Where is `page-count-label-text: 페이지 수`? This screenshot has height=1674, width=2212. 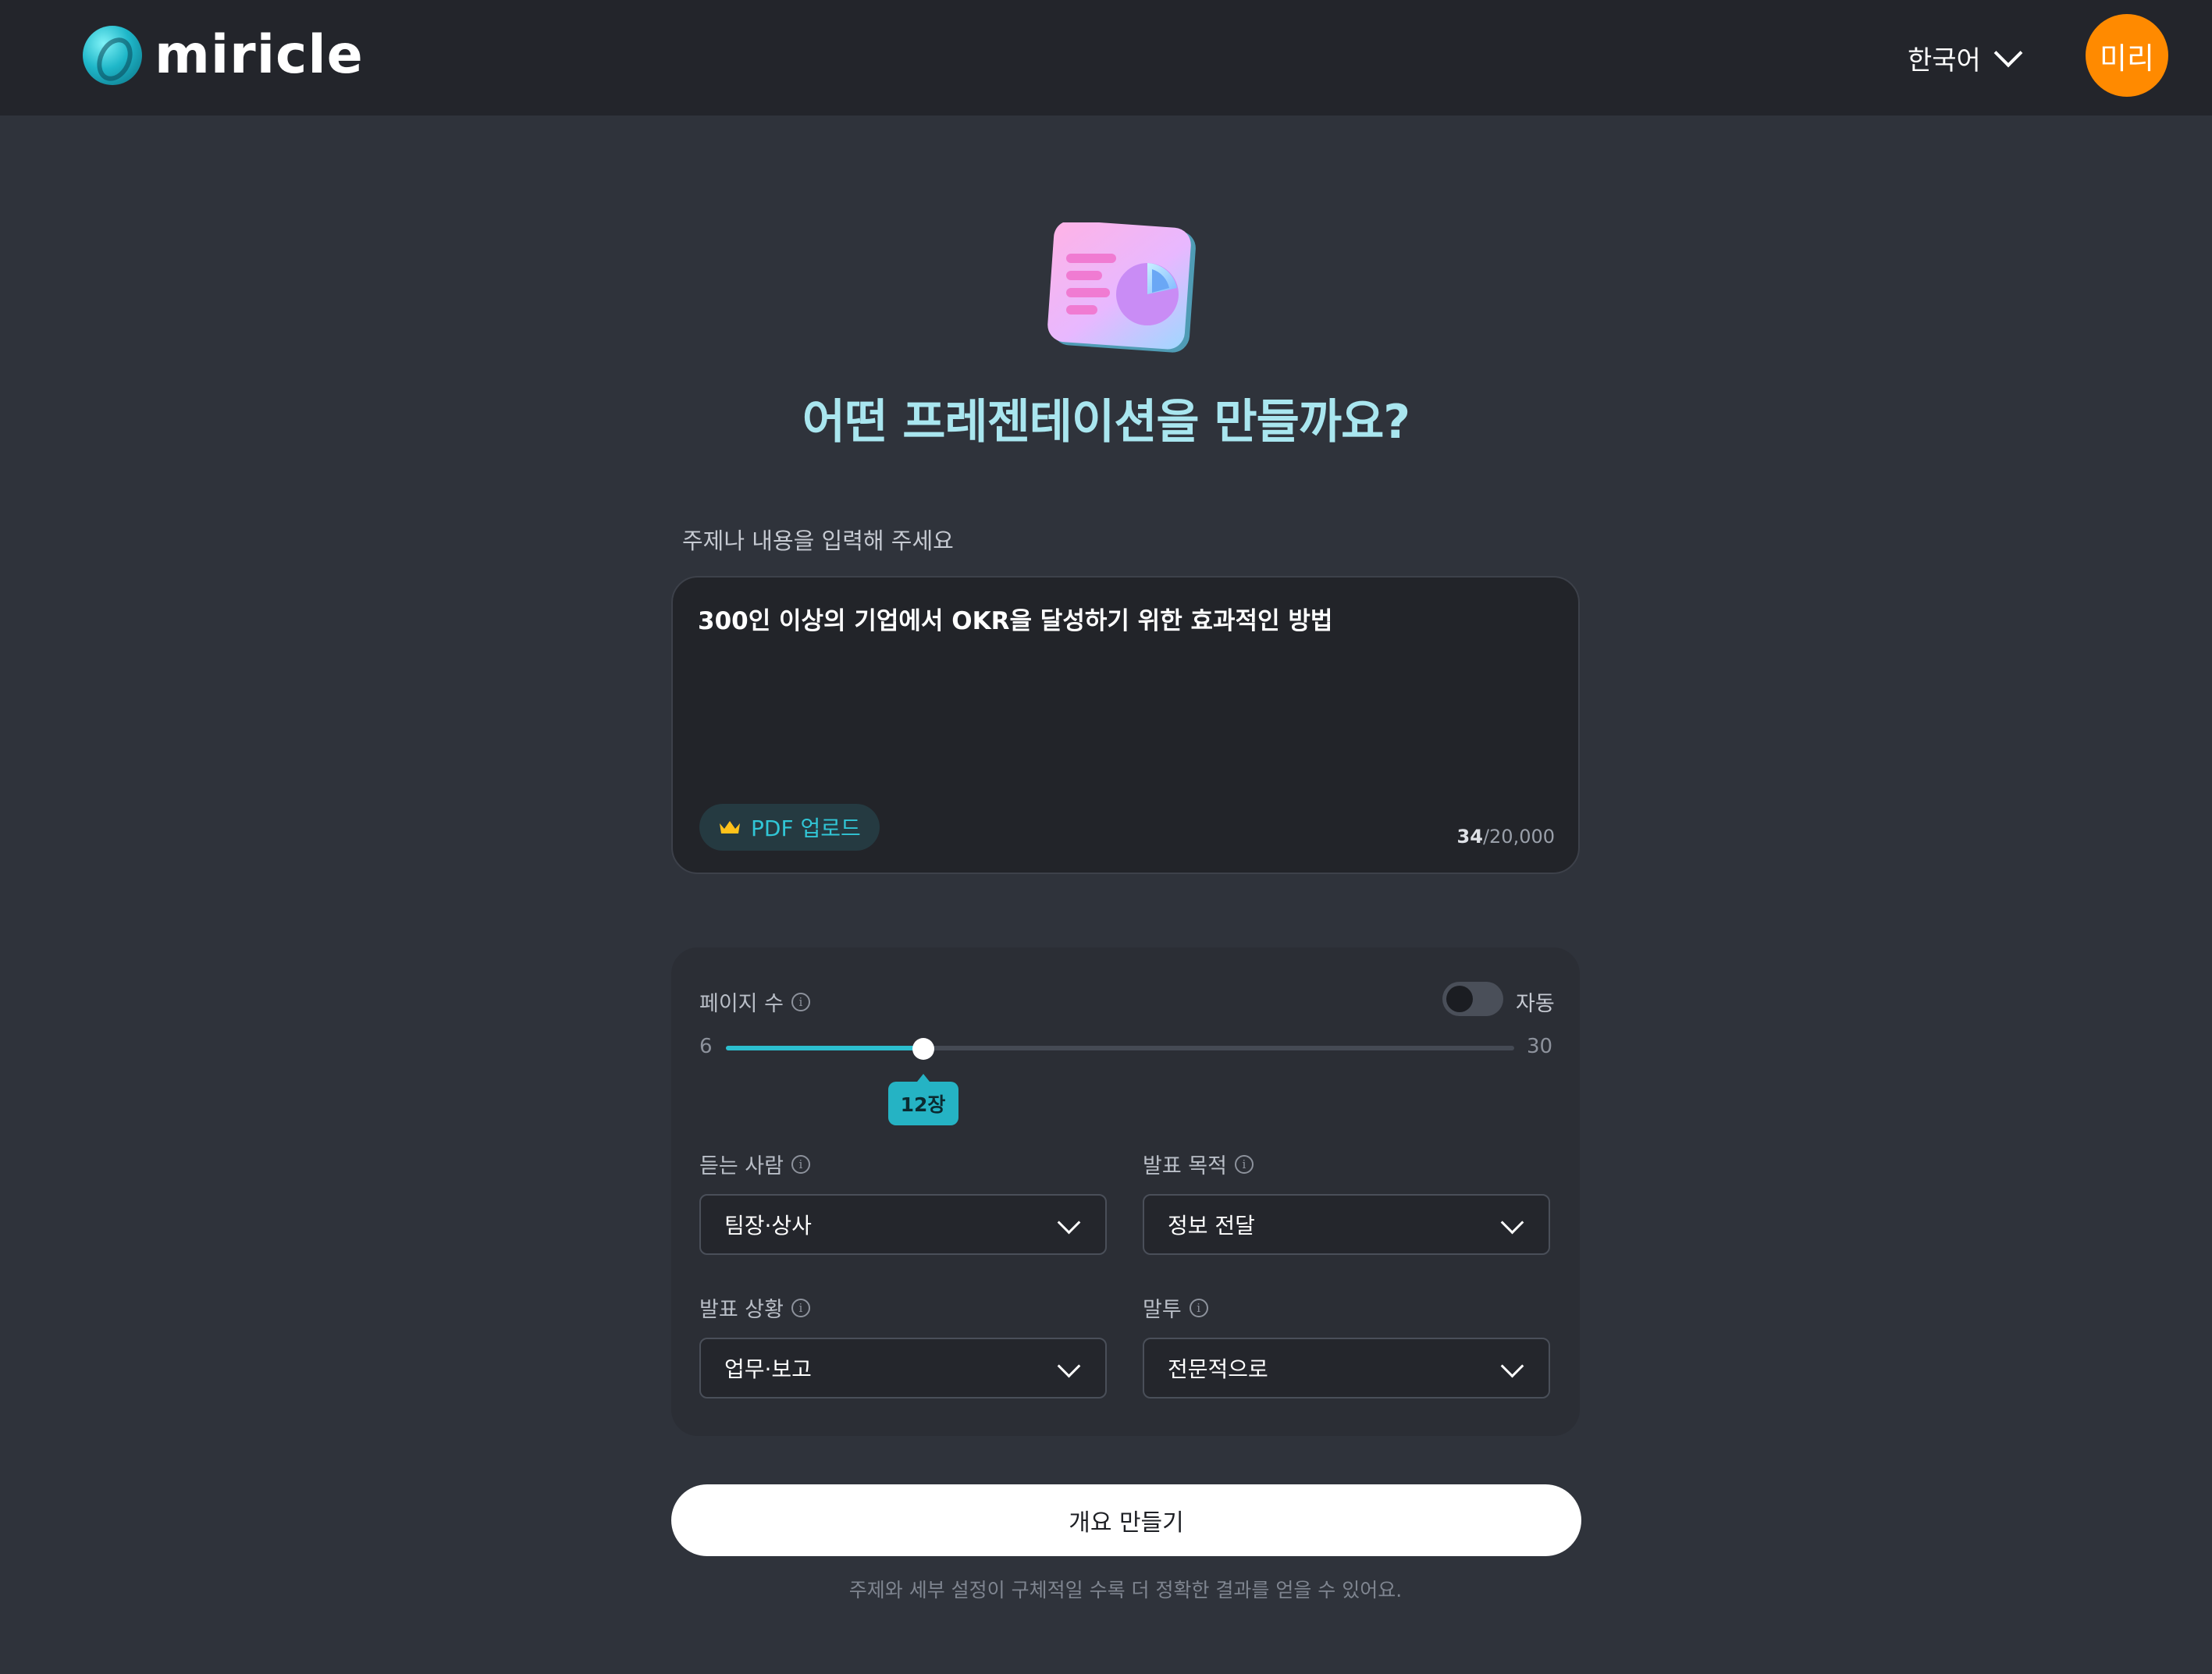 page-count-label-text: 페이지 수 is located at coordinates (742, 1004).